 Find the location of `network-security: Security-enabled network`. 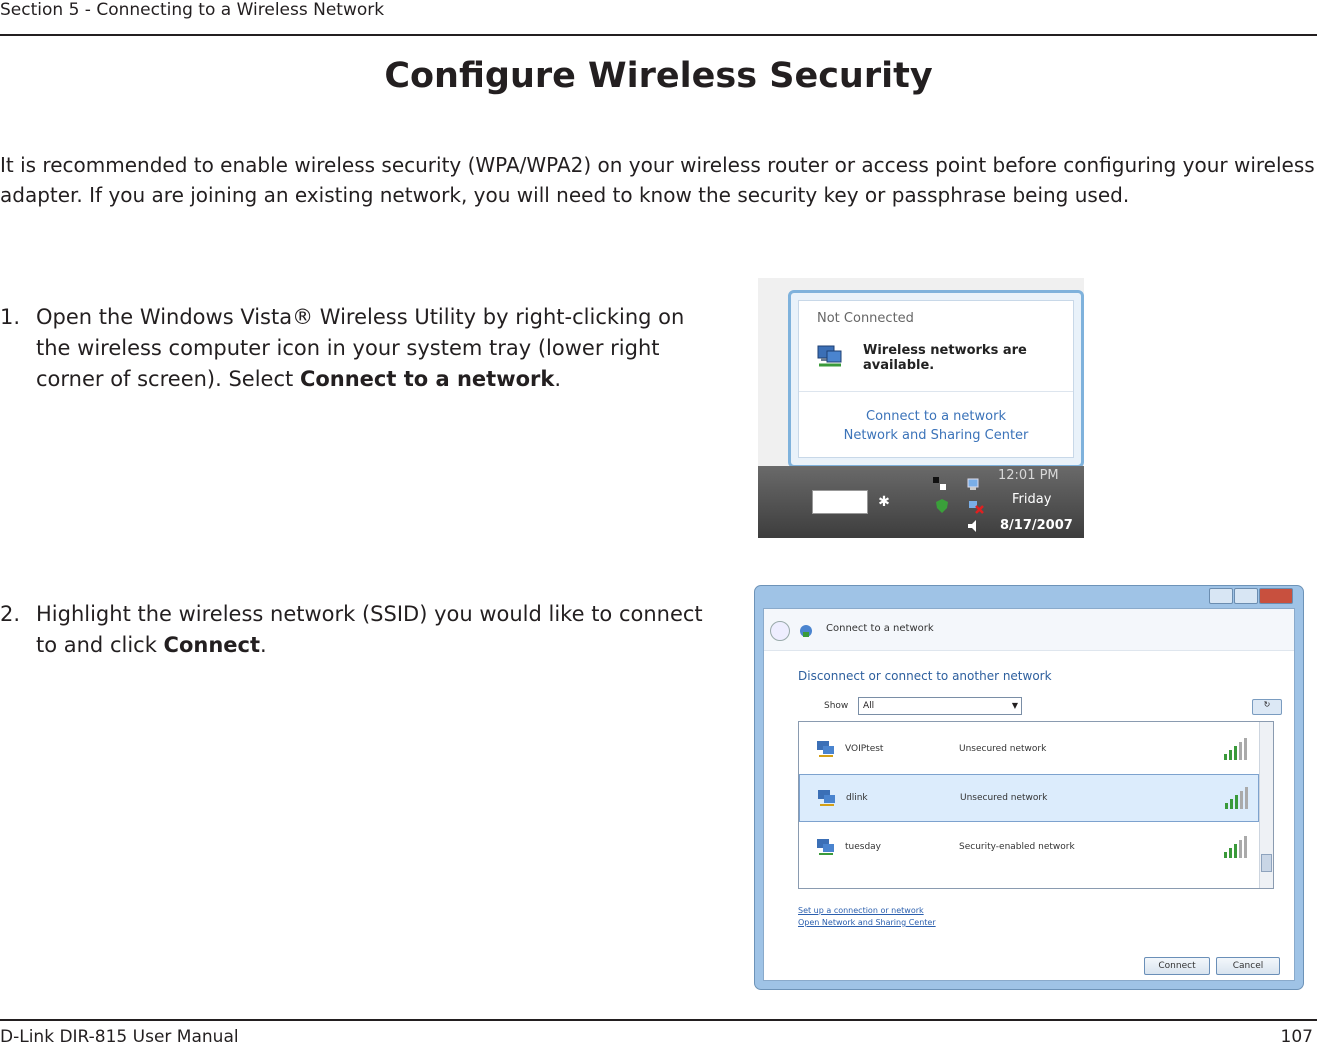

network-security: Security-enabled network is located at coordinates (1017, 847).